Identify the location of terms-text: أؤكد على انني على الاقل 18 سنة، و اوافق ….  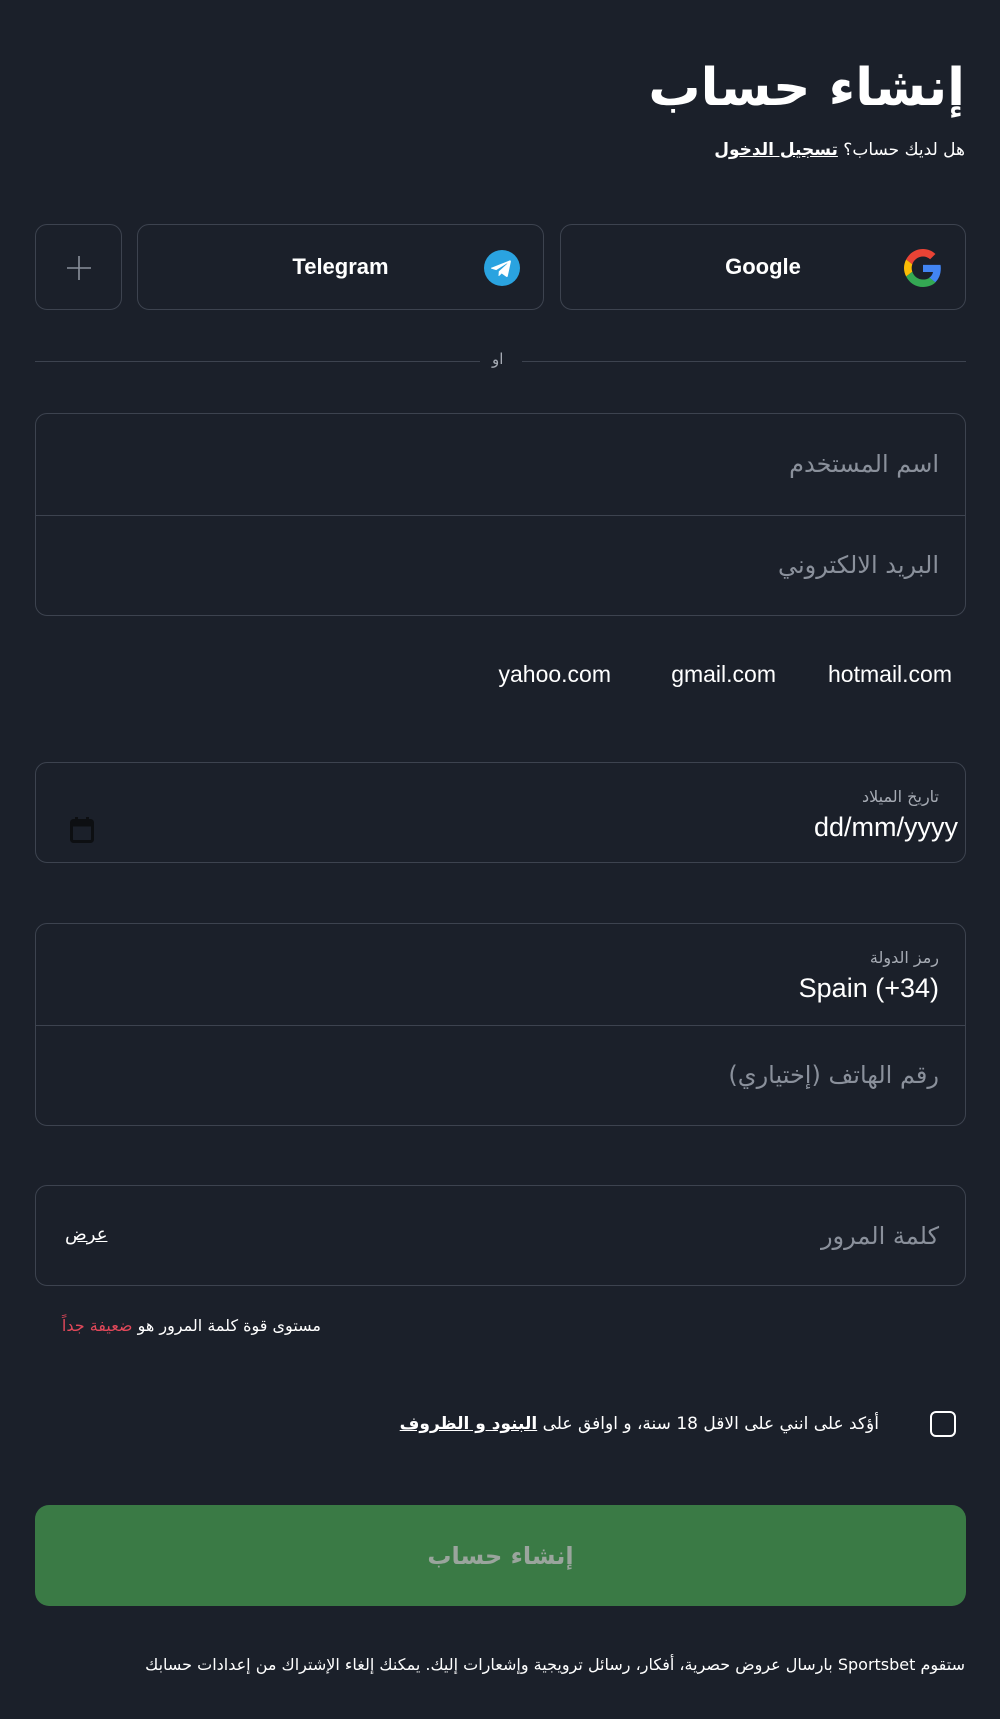
(639, 1424).